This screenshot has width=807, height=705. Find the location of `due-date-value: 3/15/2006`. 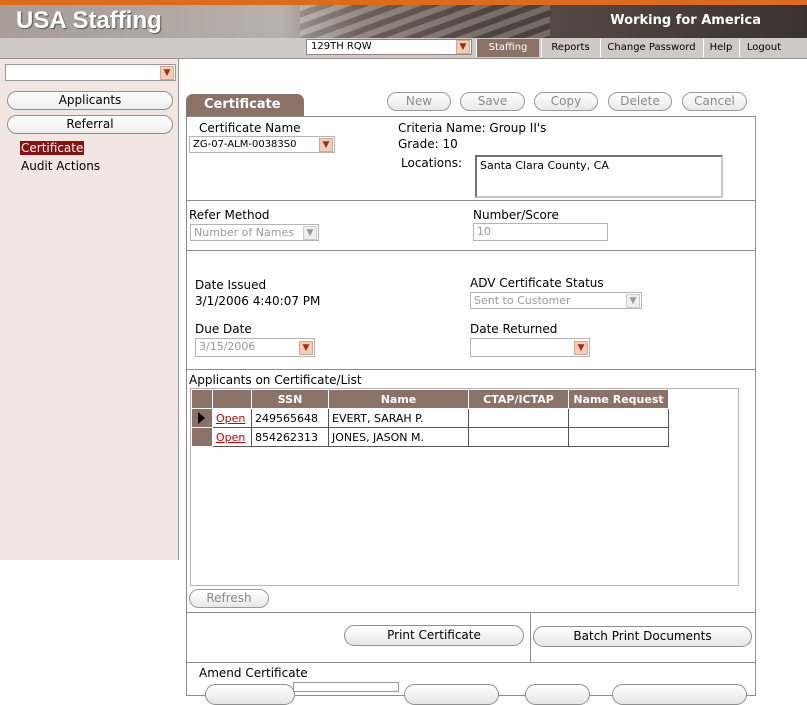

due-date-value: 3/15/2006 is located at coordinates (227, 346).